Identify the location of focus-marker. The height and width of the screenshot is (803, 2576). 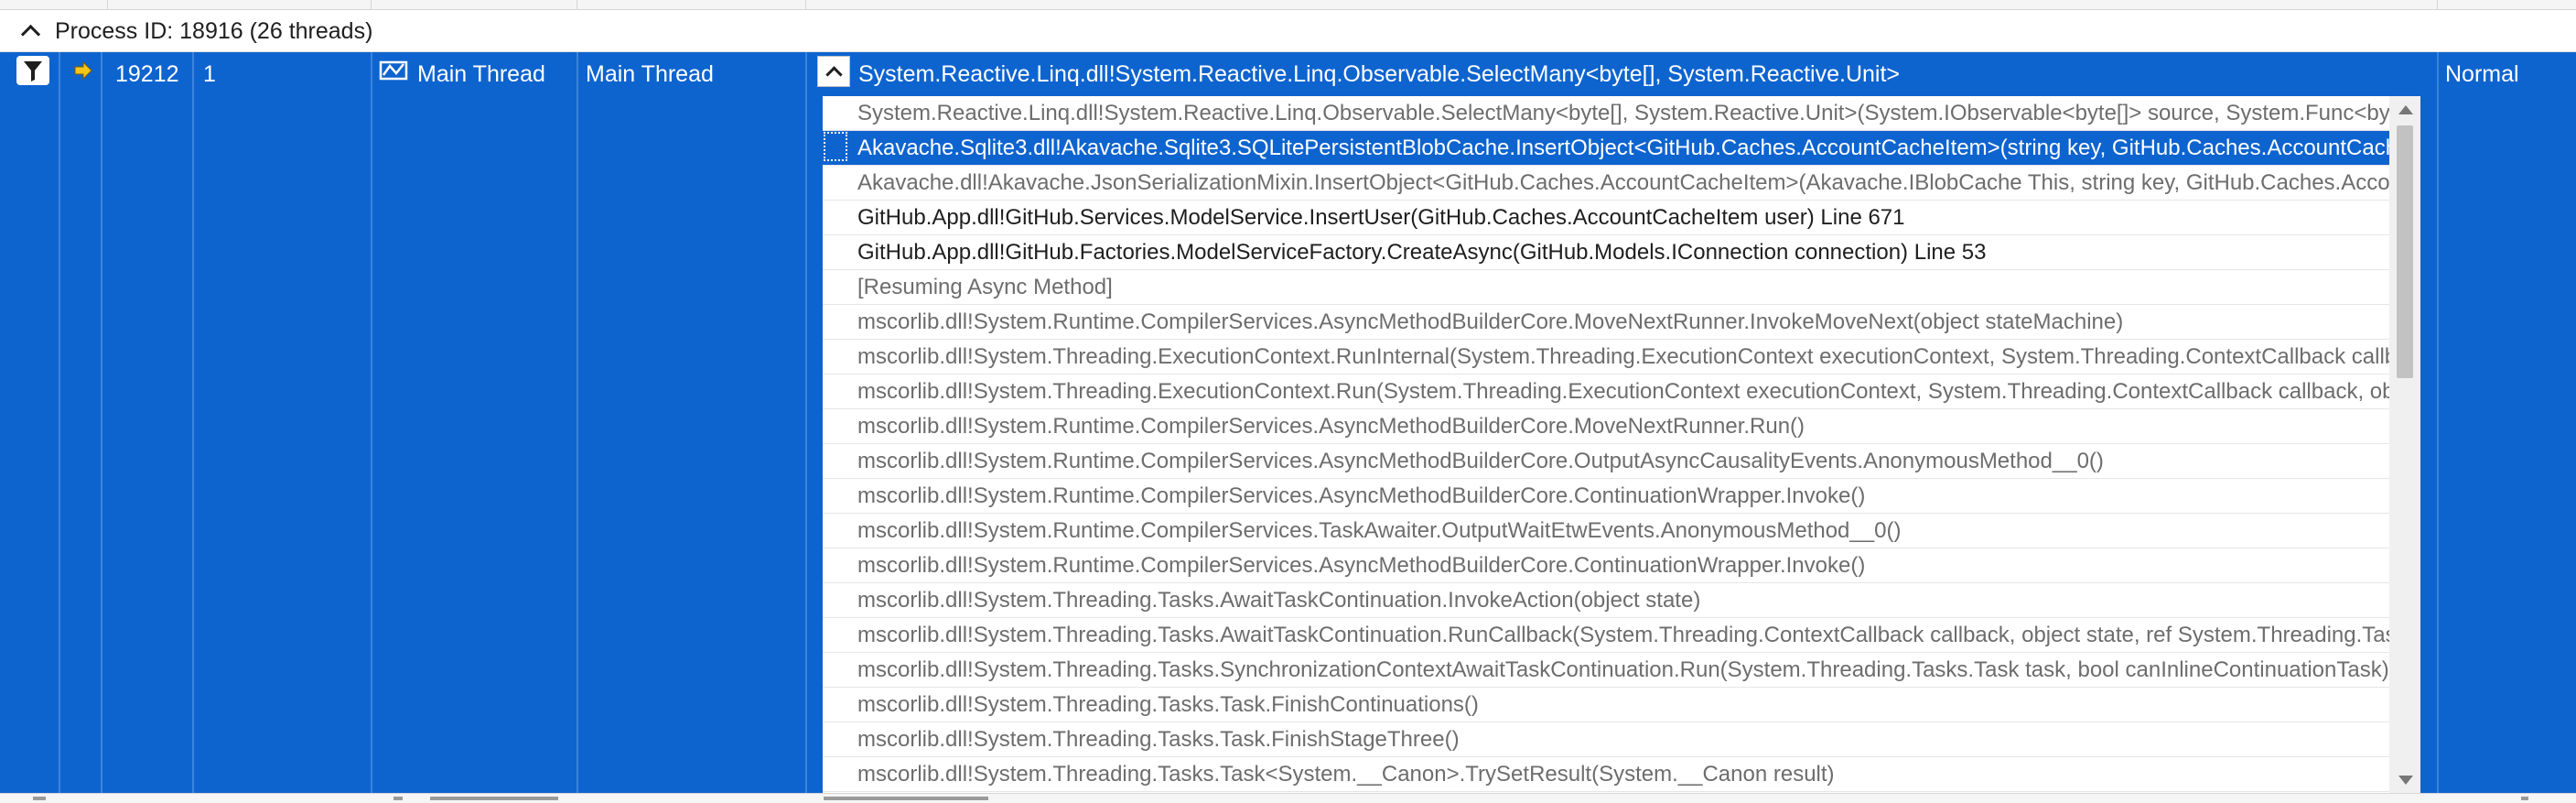
(835, 146).